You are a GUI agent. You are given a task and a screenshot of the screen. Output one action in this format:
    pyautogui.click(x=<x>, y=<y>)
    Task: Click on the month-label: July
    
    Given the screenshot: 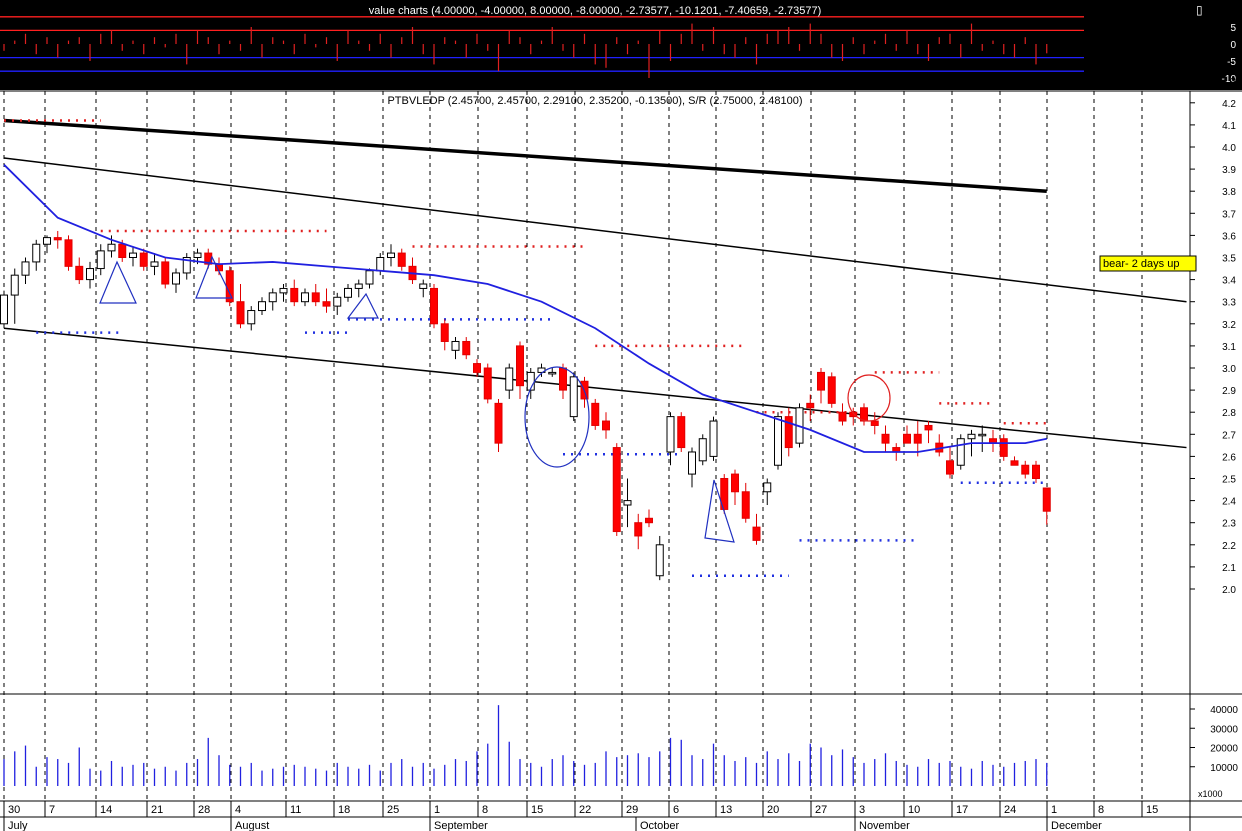 What is the action you would take?
    pyautogui.click(x=18, y=825)
    